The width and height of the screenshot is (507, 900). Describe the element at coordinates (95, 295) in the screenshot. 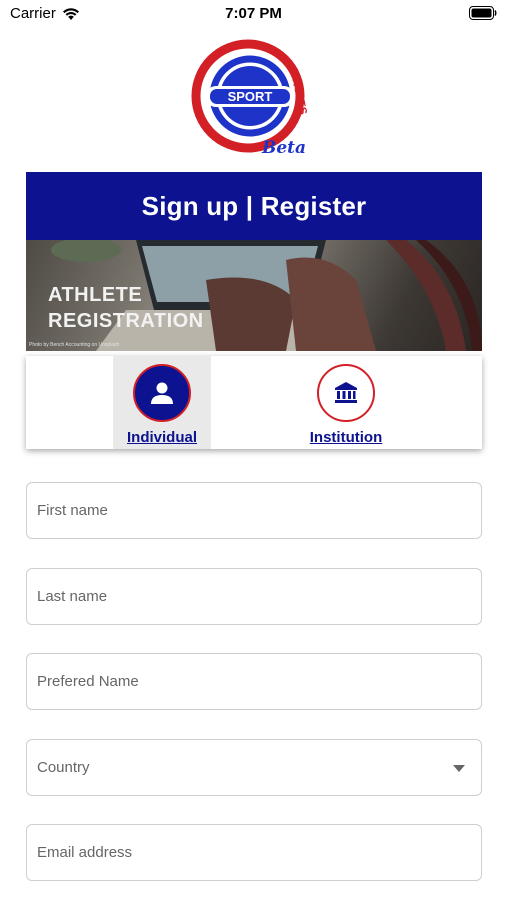

I see `banner-title-line1: ATHLETE` at that location.